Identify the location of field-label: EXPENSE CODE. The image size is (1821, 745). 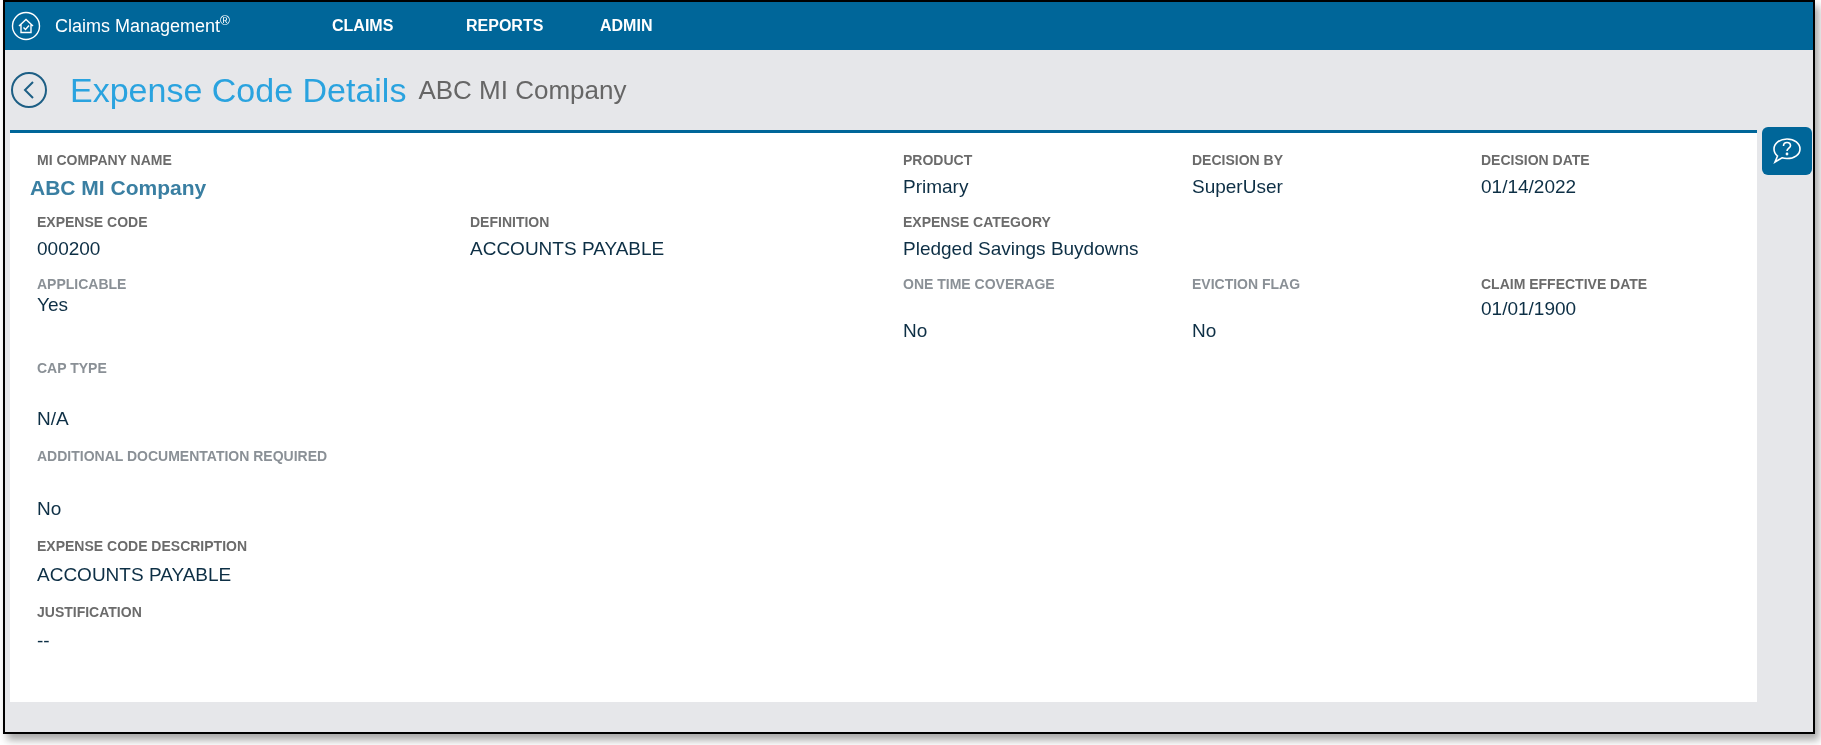
(93, 222).